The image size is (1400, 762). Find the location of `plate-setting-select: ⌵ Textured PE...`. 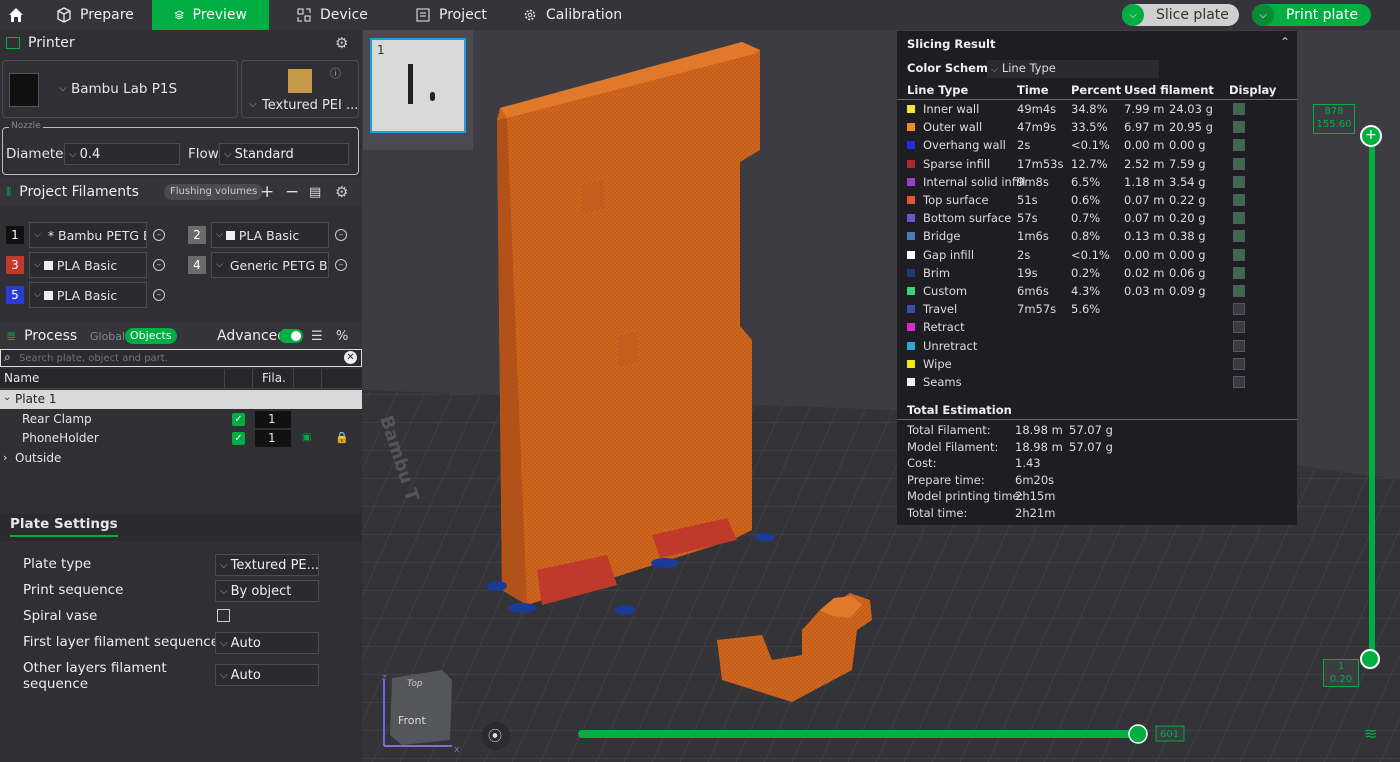

plate-setting-select: ⌵ Textured PE... is located at coordinates (267, 565).